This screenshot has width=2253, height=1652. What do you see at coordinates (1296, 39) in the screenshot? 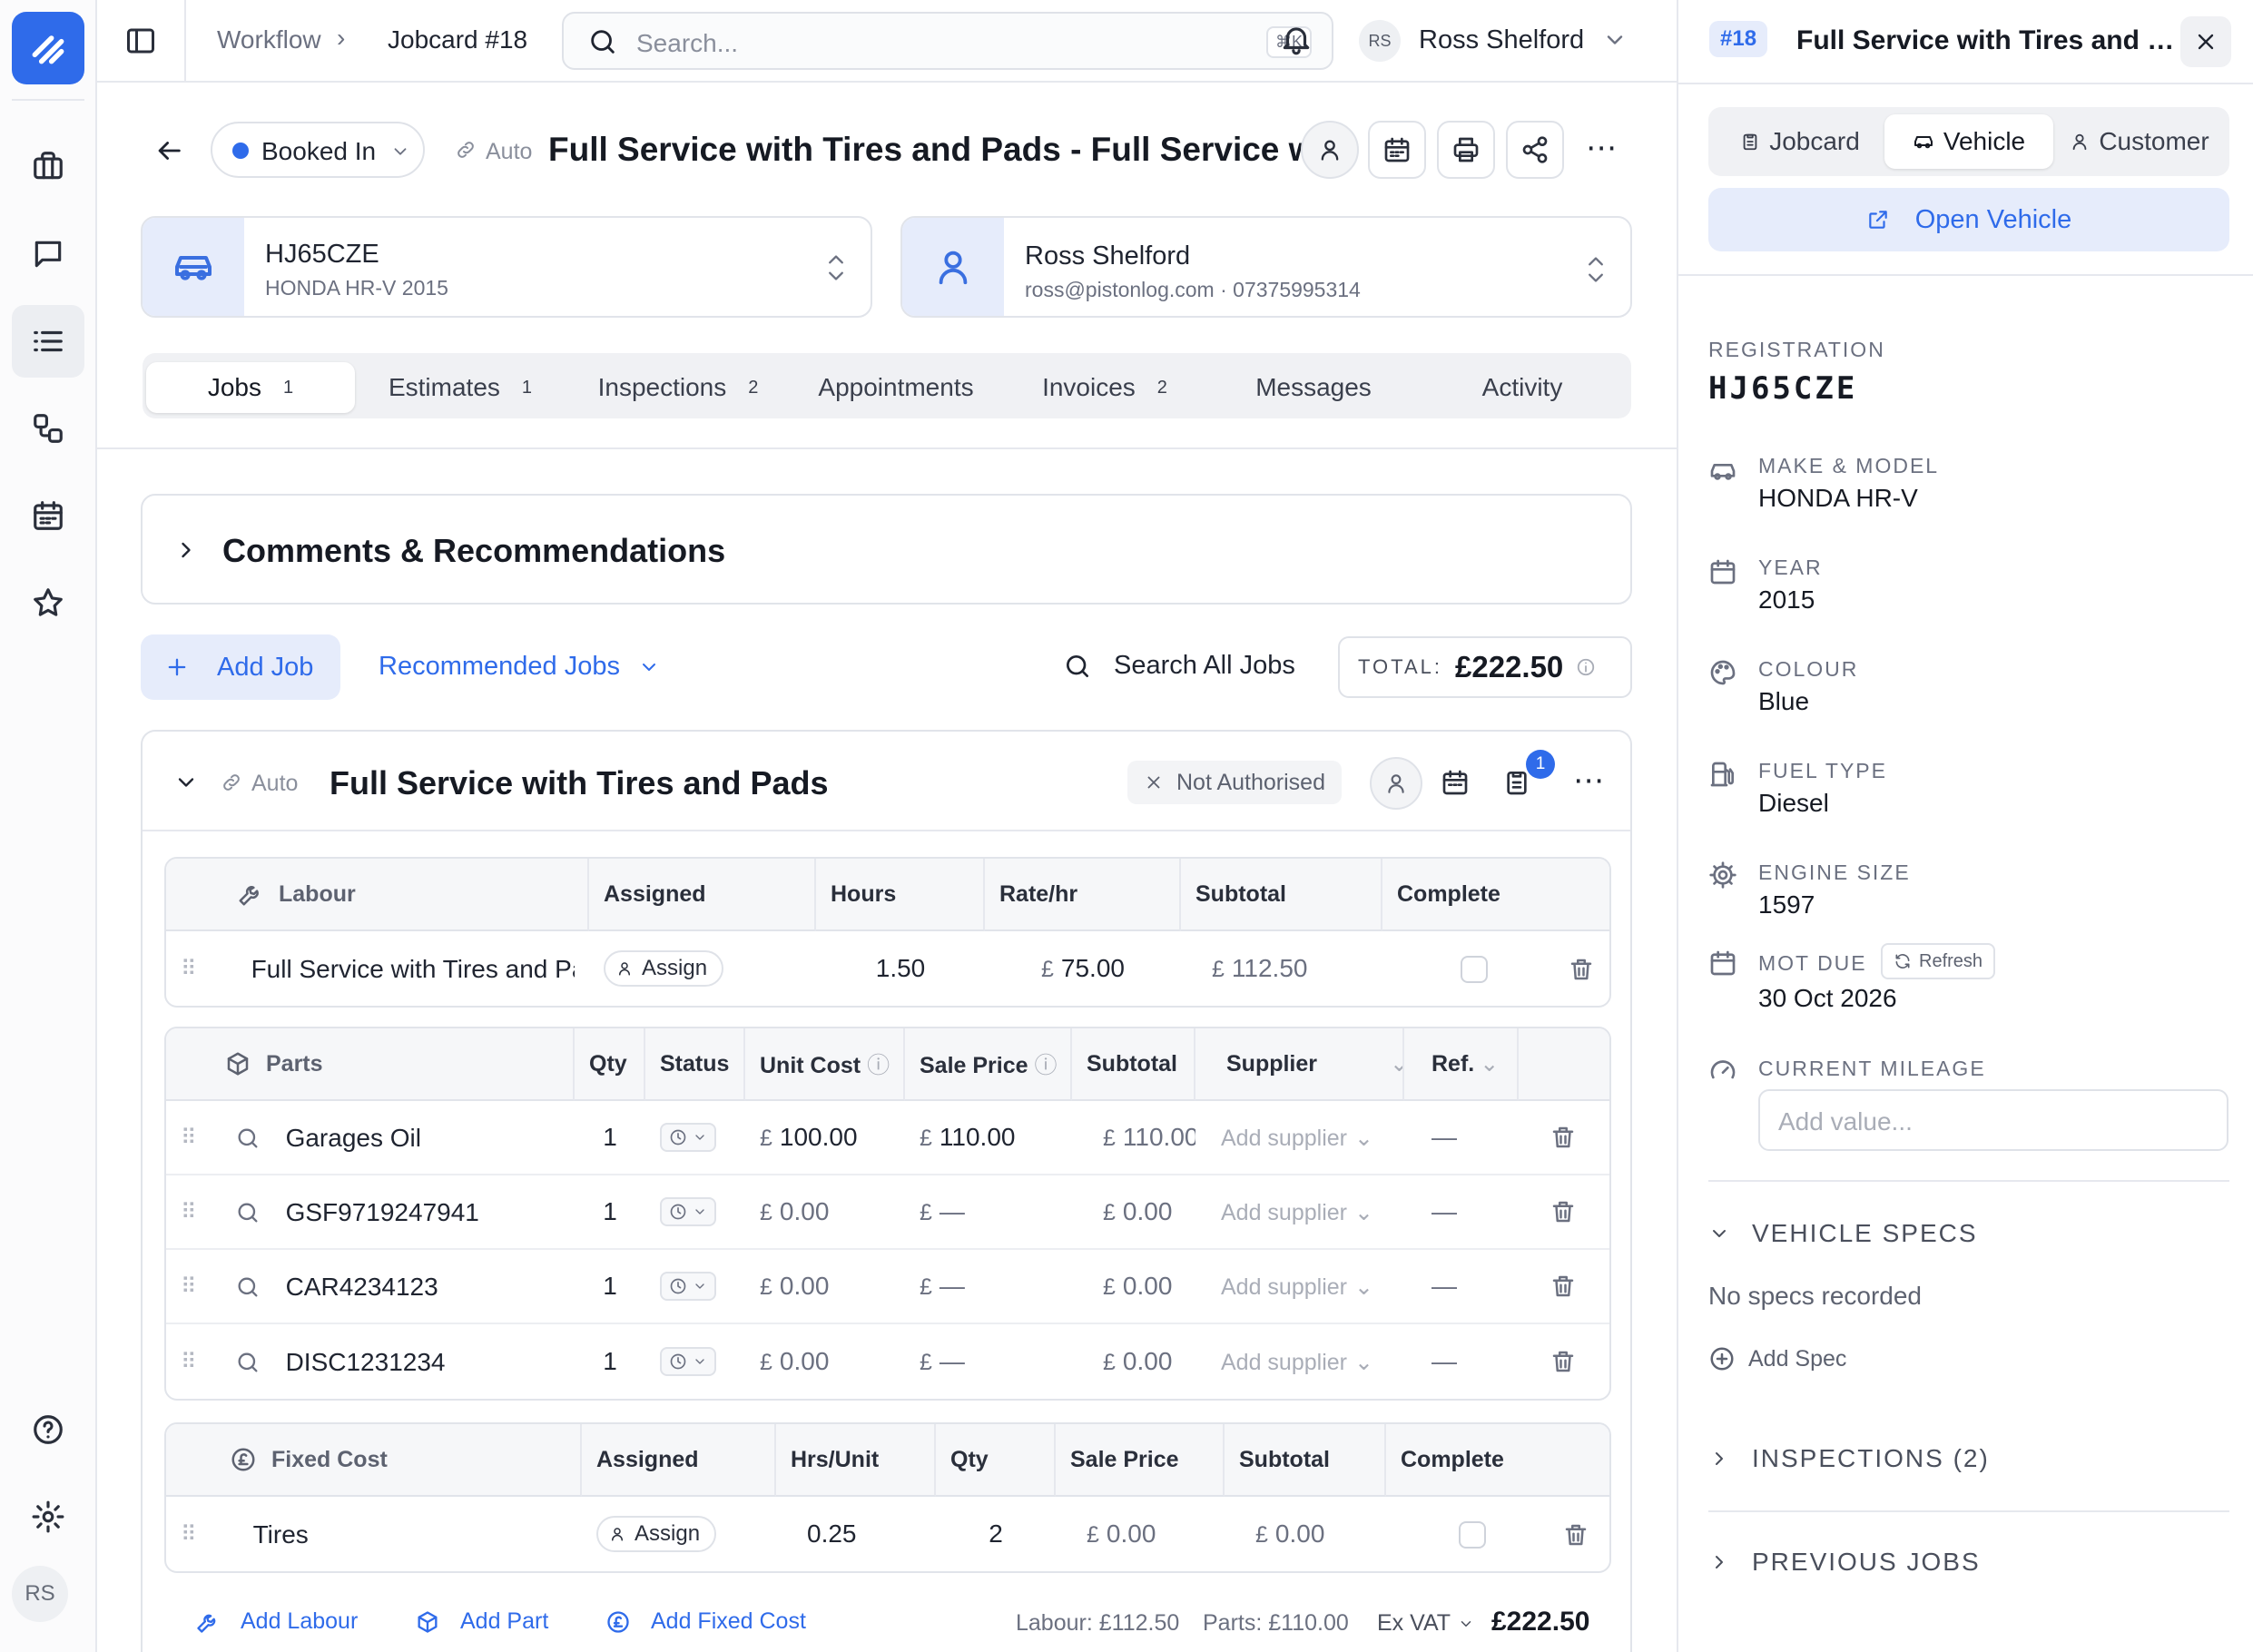
I see `bell-icon` at bounding box center [1296, 39].